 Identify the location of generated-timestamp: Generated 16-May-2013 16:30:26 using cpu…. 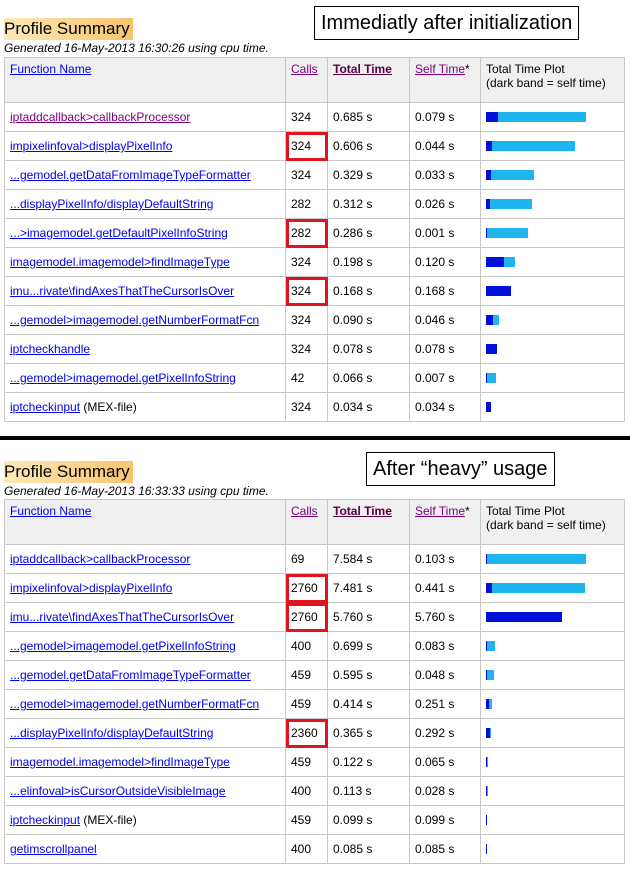
(136, 48).